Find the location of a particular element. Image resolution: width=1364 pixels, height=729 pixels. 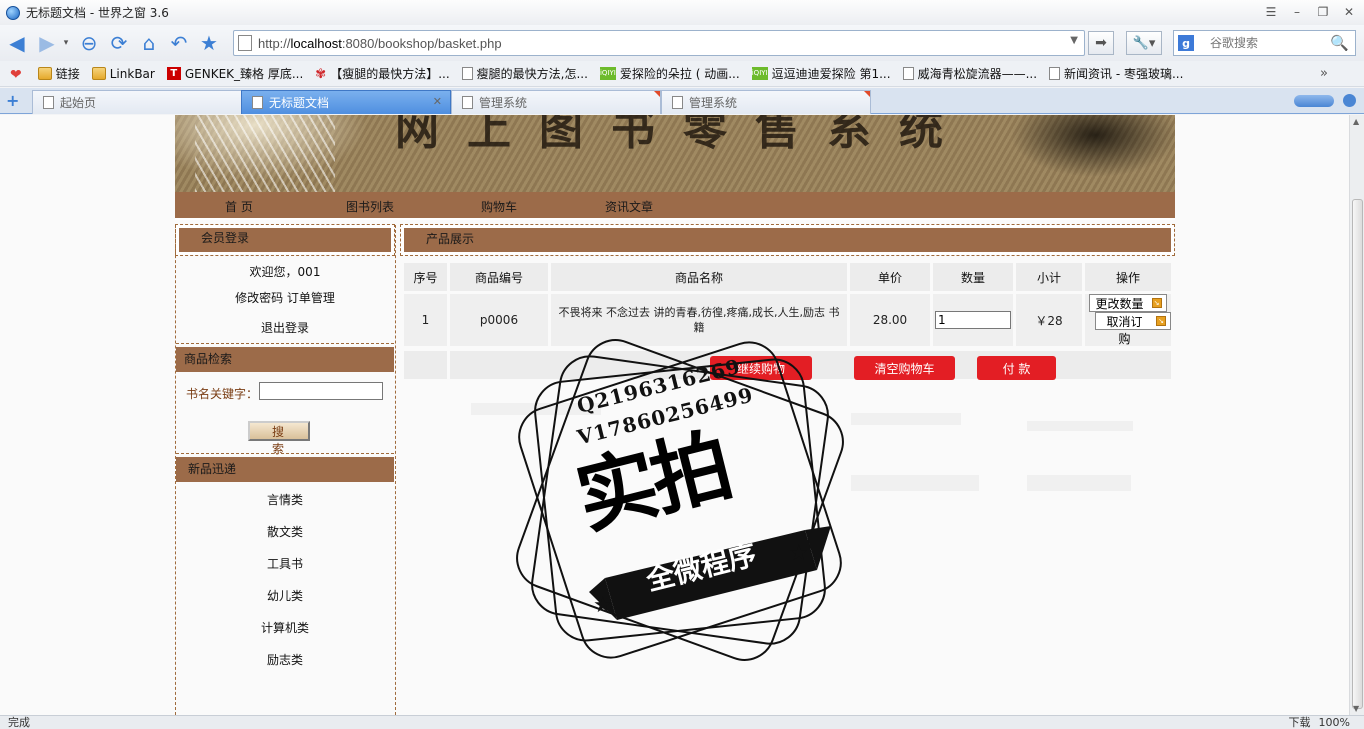

search-box: g 🔍 is located at coordinates (1264, 43).